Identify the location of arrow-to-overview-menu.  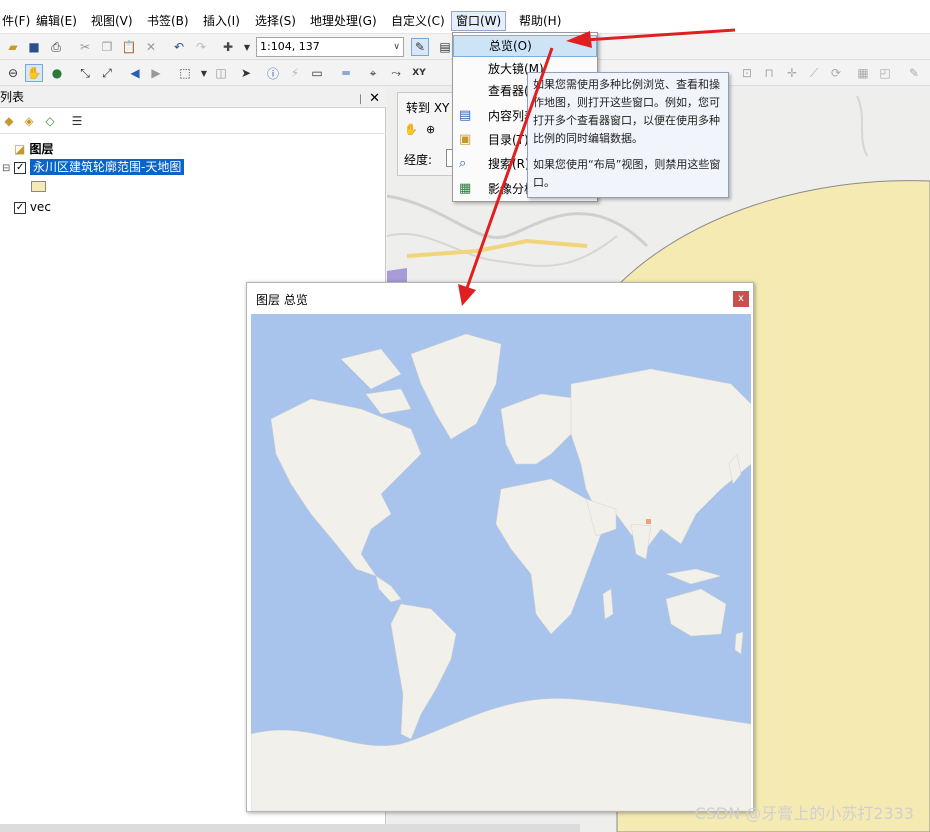
(660, 35).